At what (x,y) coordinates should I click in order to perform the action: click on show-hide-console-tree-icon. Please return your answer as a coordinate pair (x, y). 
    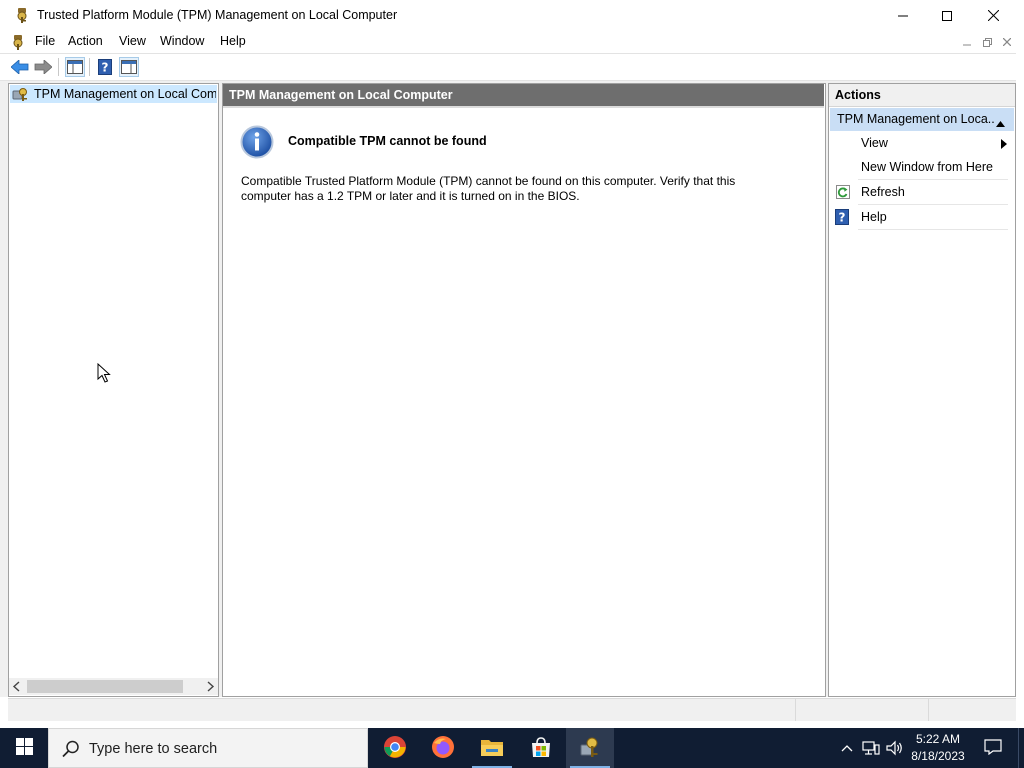
    Looking at the image, I should click on (75, 67).